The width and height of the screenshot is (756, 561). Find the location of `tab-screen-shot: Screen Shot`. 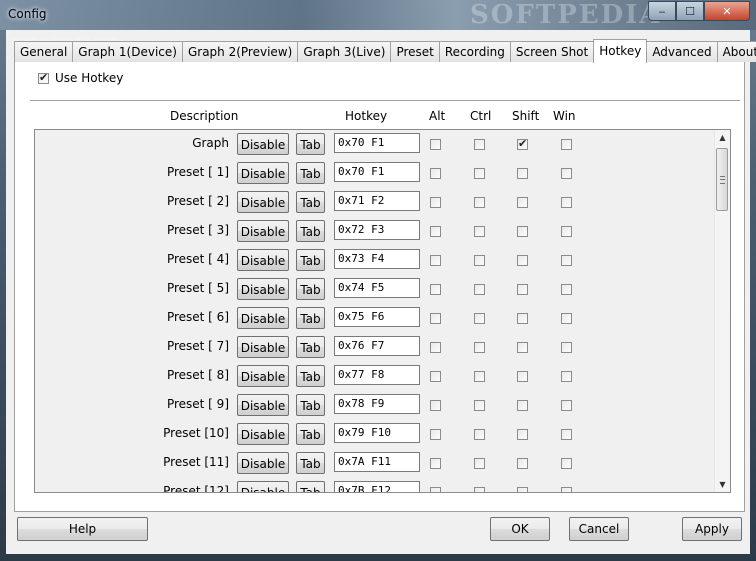

tab-screen-shot: Screen Shot is located at coordinates (552, 51).